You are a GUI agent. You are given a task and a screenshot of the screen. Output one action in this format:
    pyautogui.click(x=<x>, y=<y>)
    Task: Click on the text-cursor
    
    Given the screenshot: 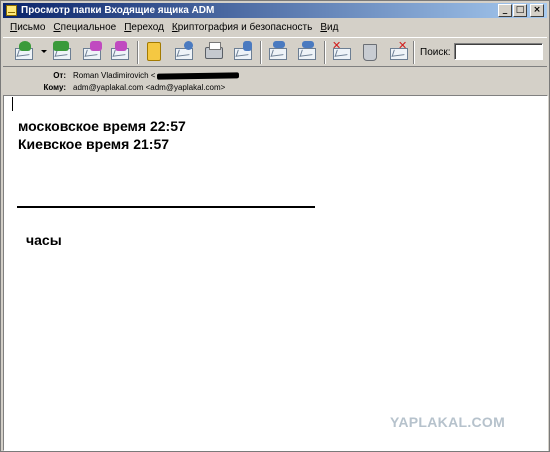 What is the action you would take?
    pyautogui.click(x=12, y=104)
    